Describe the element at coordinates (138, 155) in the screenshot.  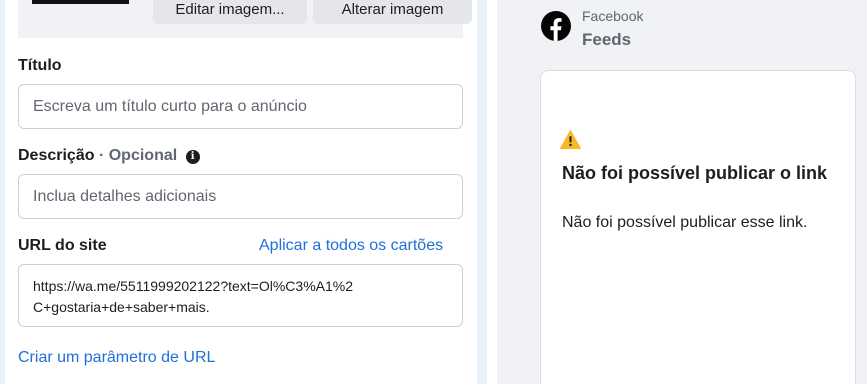
I see `optional-tag: · Opcional` at that location.